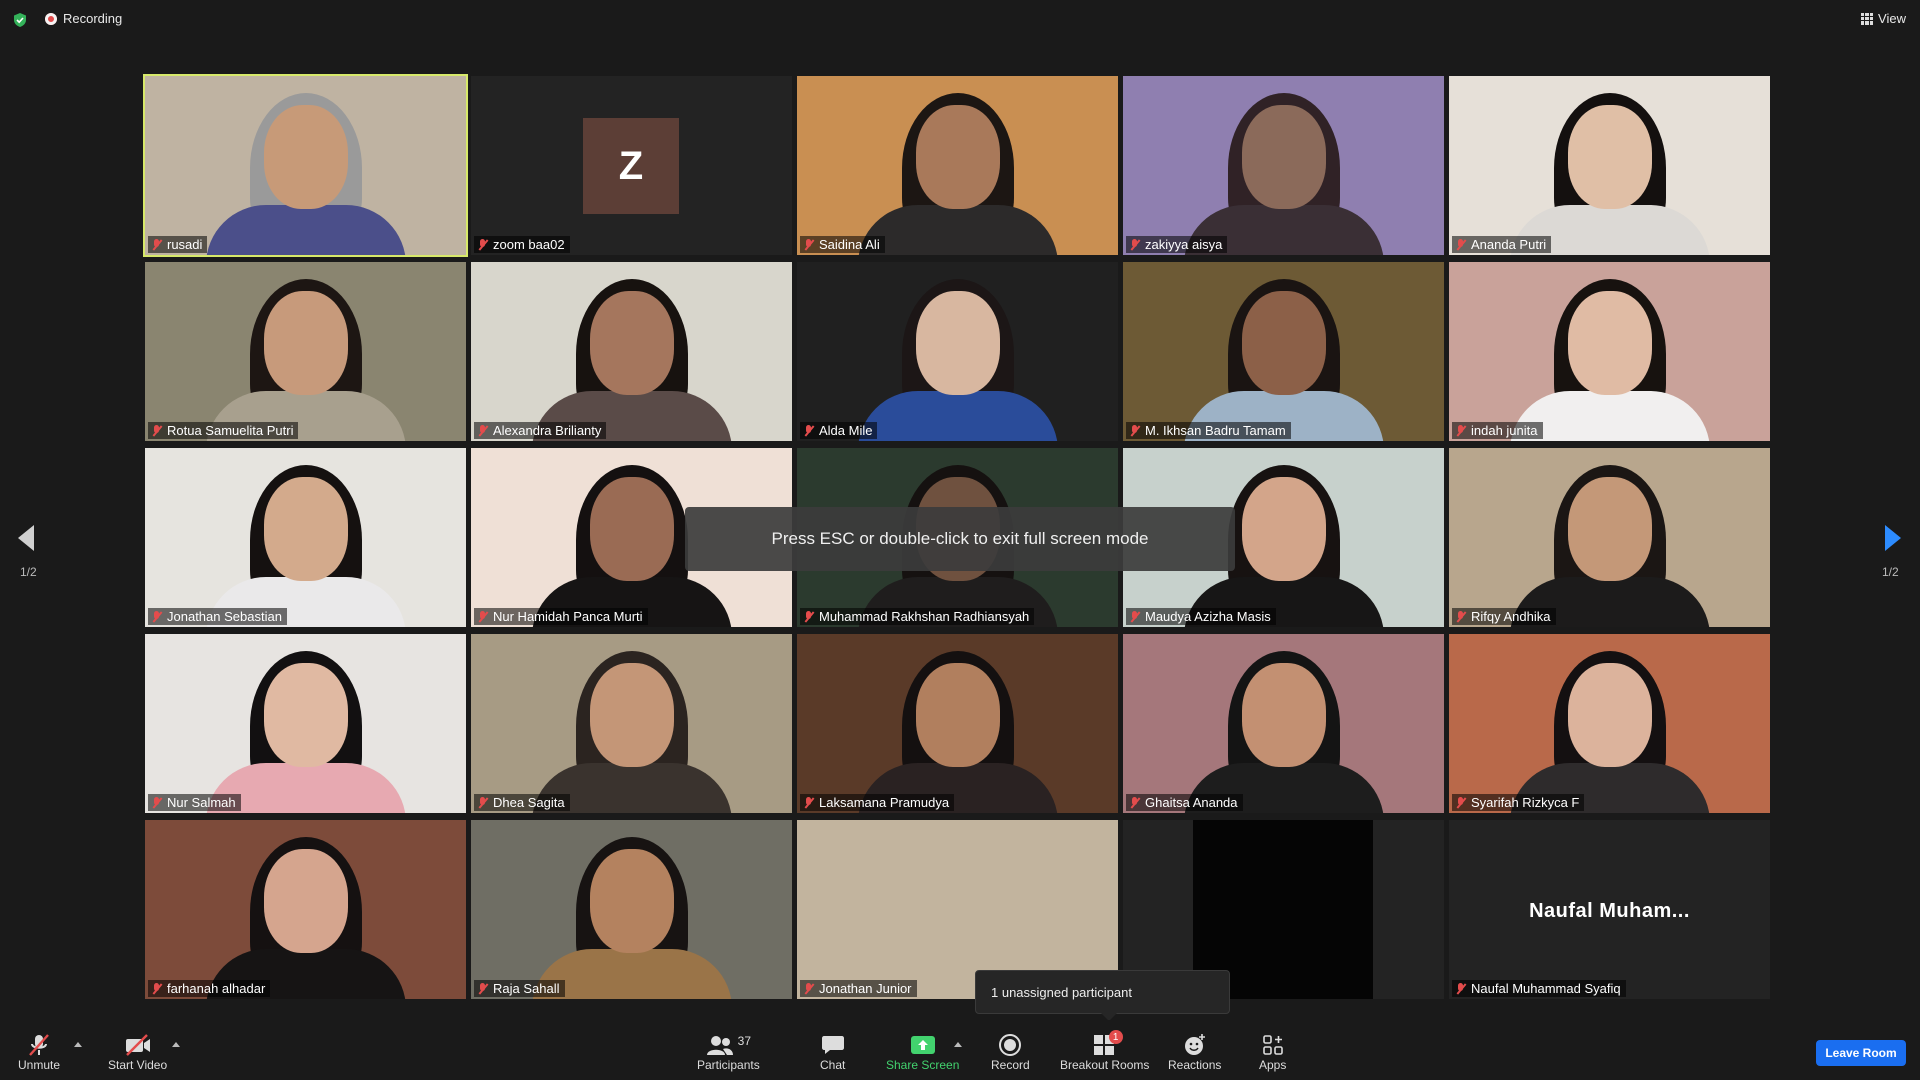 This screenshot has width=1920, height=1080. I want to click on next-page-arrow-icon, so click(1893, 538).